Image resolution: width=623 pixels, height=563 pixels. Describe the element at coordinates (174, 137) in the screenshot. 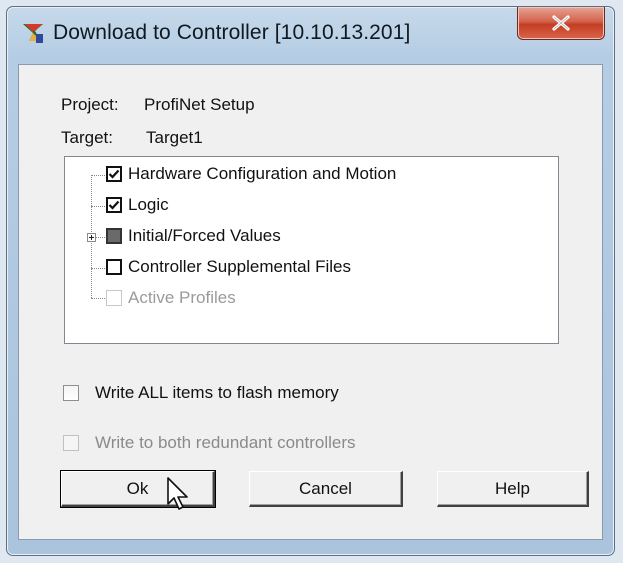

I see `target-name: Target1` at that location.